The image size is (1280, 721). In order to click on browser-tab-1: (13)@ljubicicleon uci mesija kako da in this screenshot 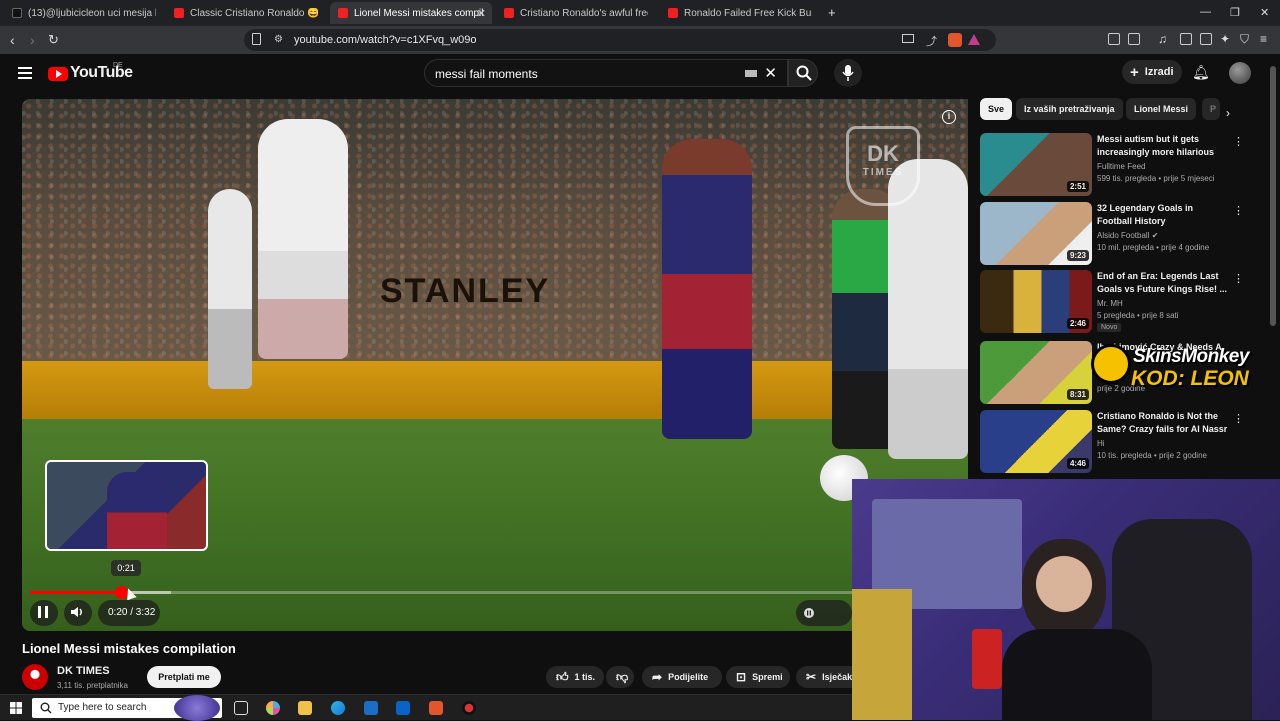, I will do `click(84, 13)`.